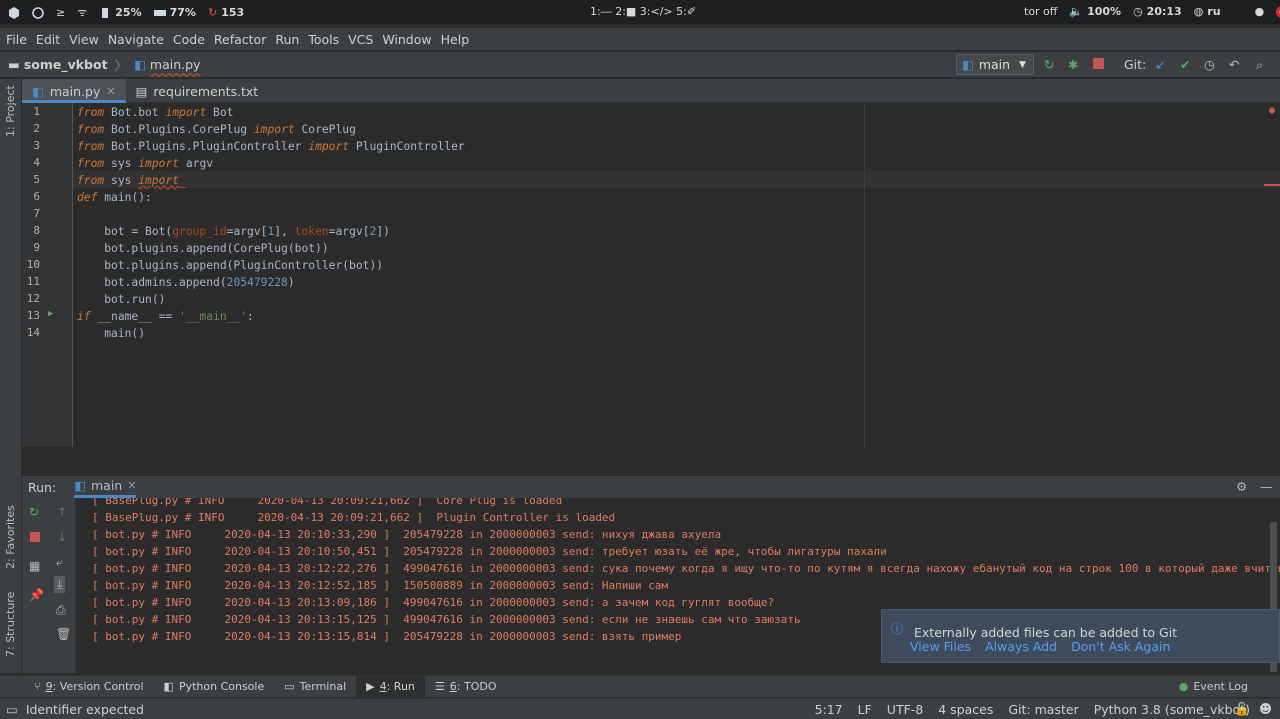 The image size is (1280, 719). I want to click on night-mode-icon: ●, so click(1260, 11).